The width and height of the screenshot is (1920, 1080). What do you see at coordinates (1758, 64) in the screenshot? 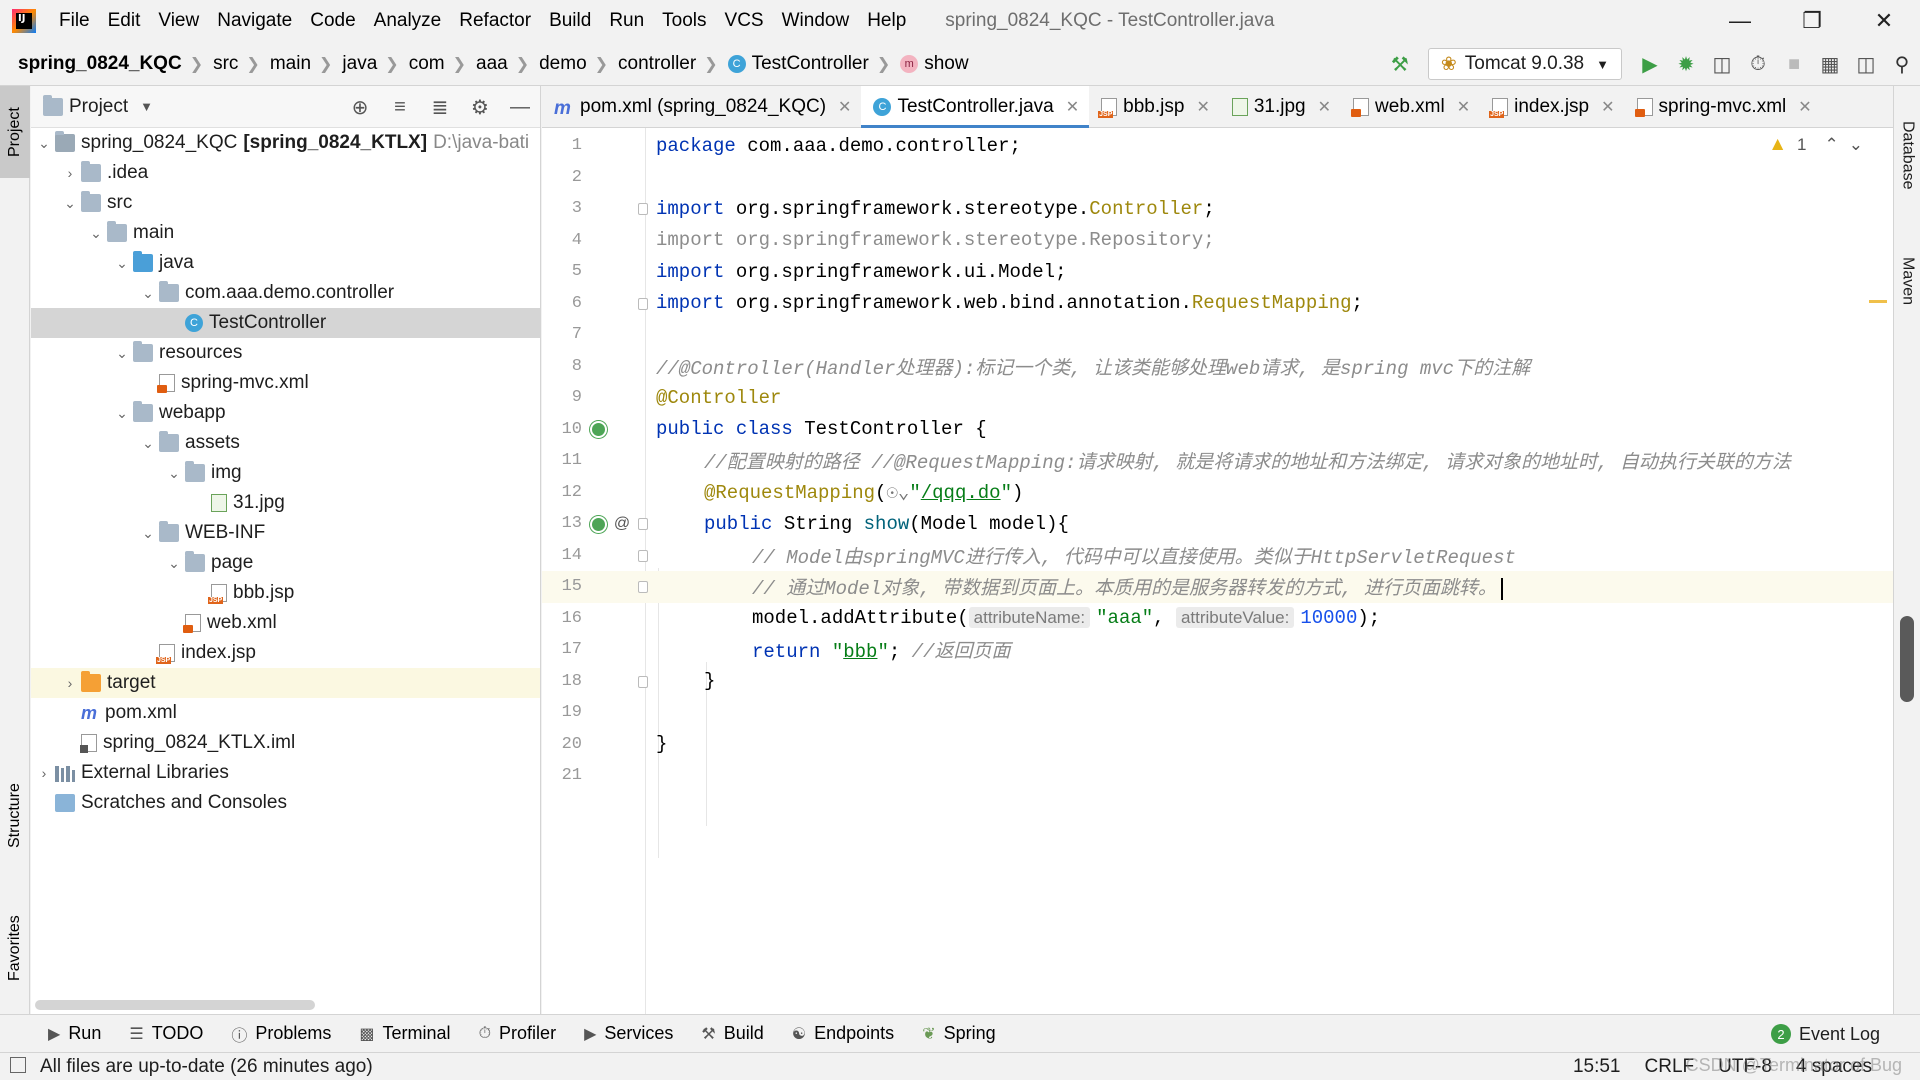
I see `profile-icon: ⏱` at bounding box center [1758, 64].